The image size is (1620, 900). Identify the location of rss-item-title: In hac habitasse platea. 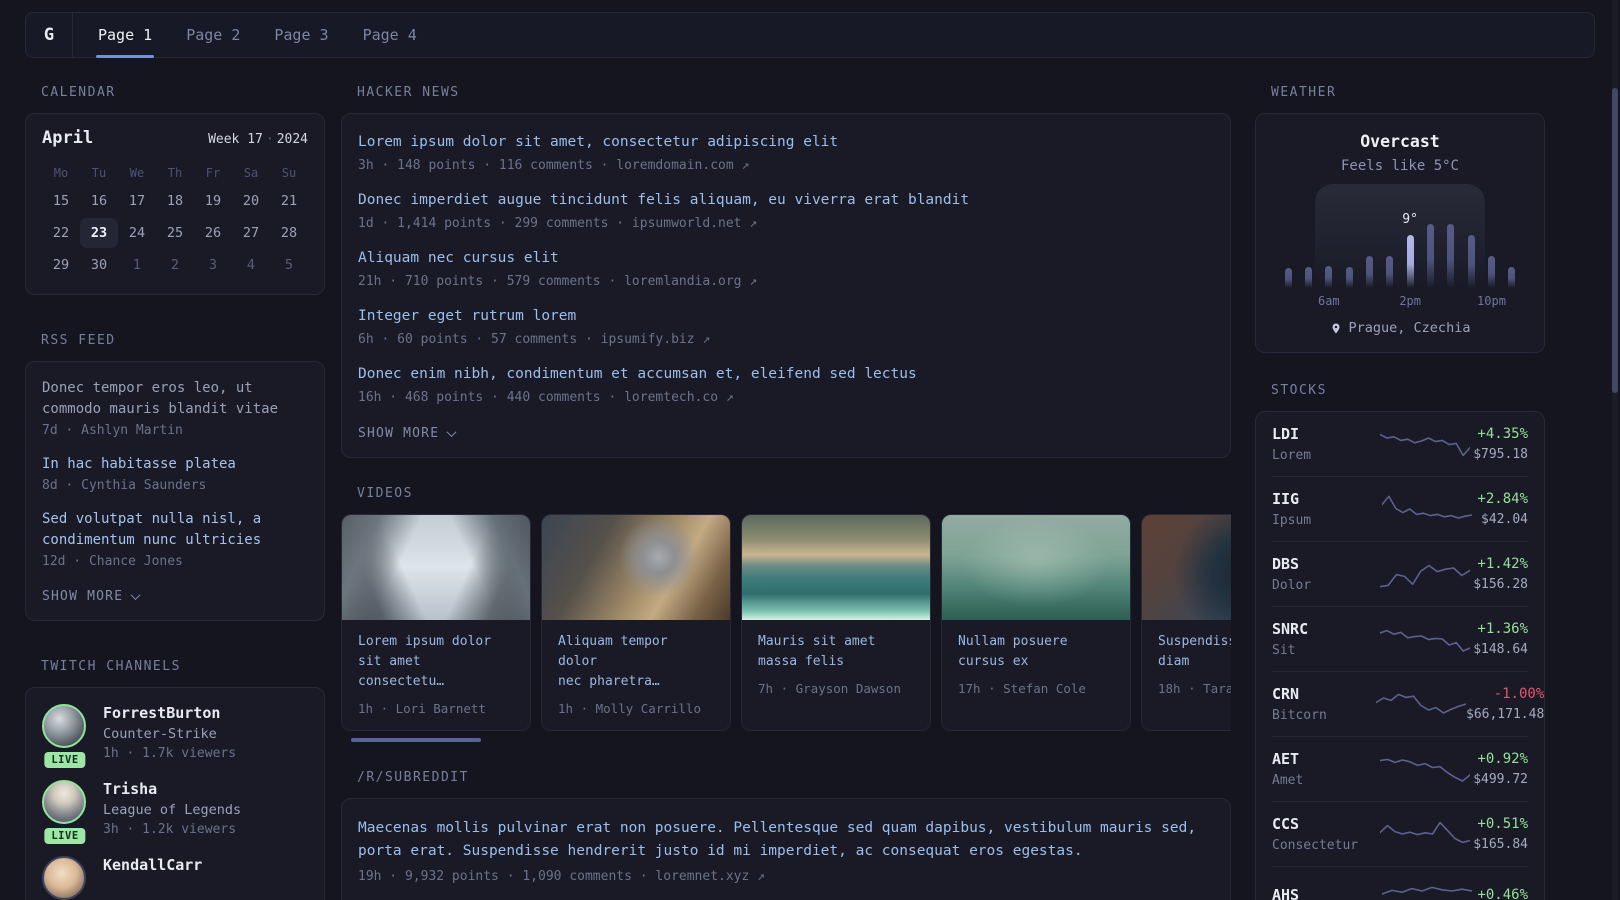
(175, 464).